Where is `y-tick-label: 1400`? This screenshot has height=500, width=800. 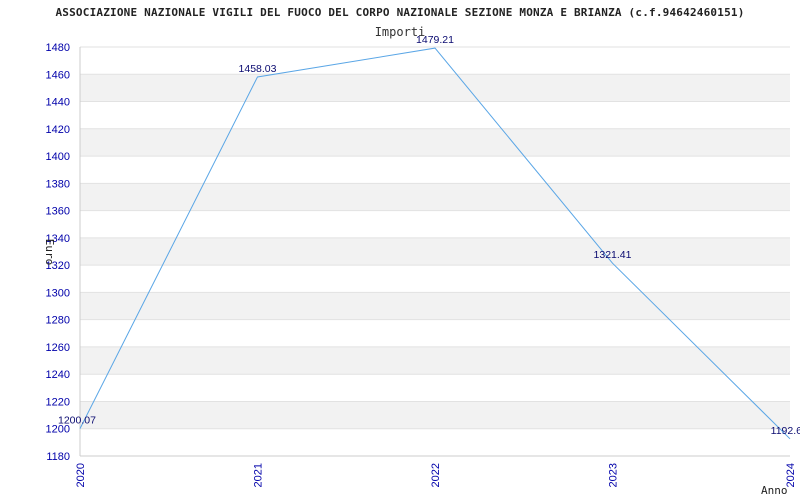
y-tick-label: 1400 is located at coordinates (58, 157).